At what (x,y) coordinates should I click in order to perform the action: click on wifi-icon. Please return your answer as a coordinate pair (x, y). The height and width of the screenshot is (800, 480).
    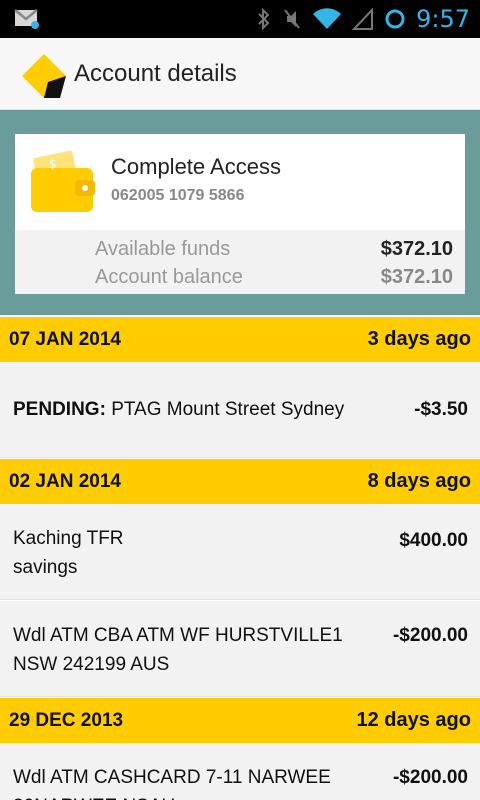
    Looking at the image, I should click on (327, 19).